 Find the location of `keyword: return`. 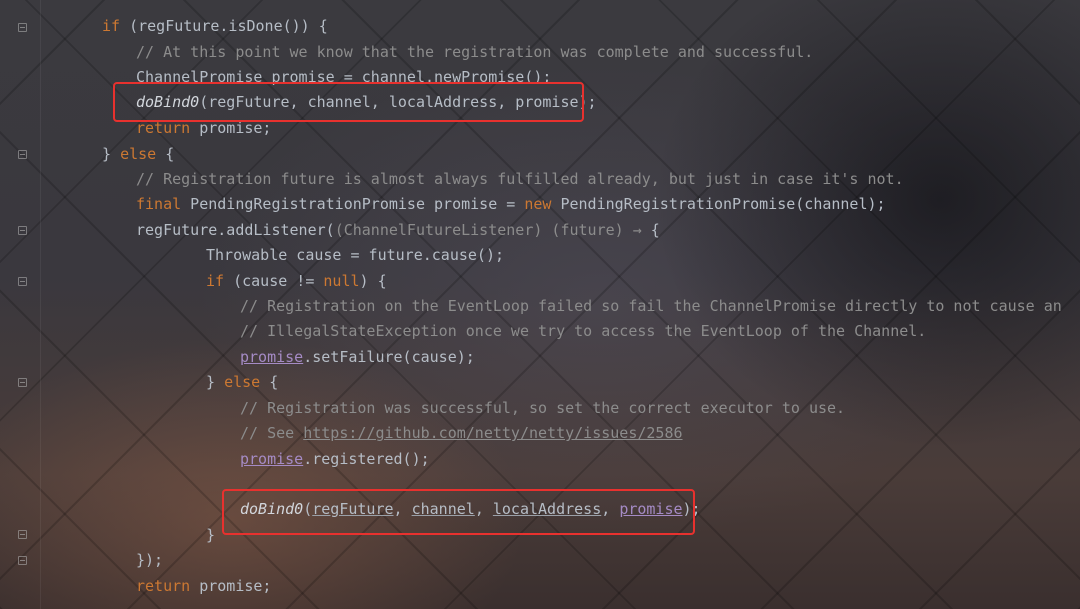

keyword: return is located at coordinates (163, 586).